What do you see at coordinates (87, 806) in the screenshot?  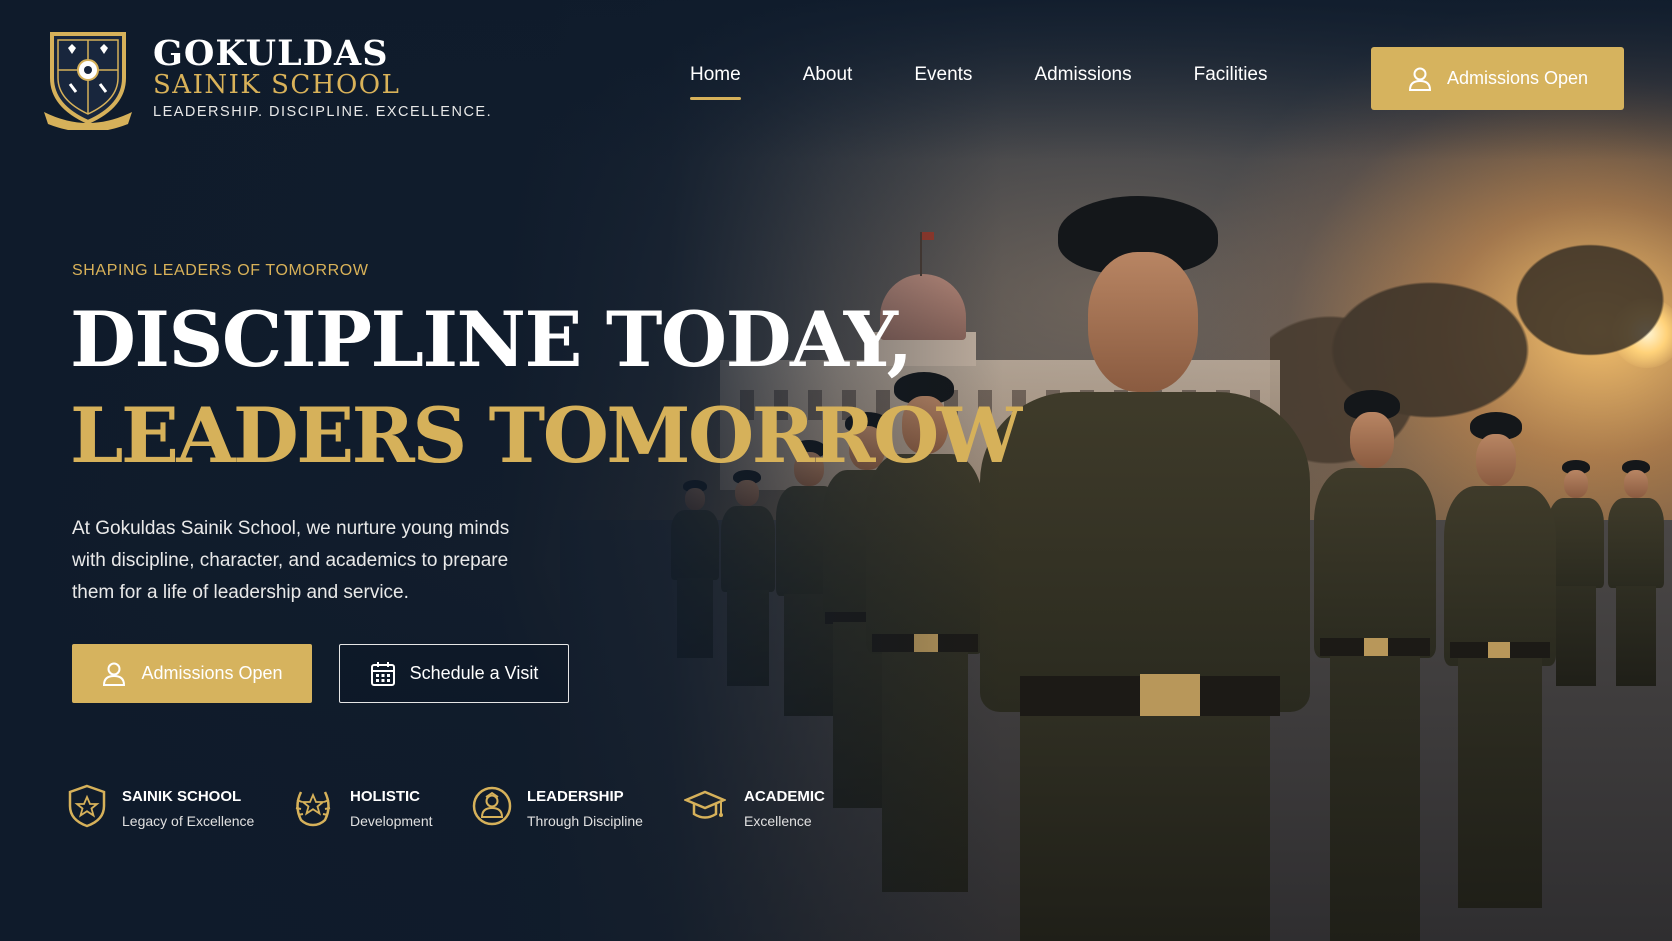 I see `shield-star-icon` at bounding box center [87, 806].